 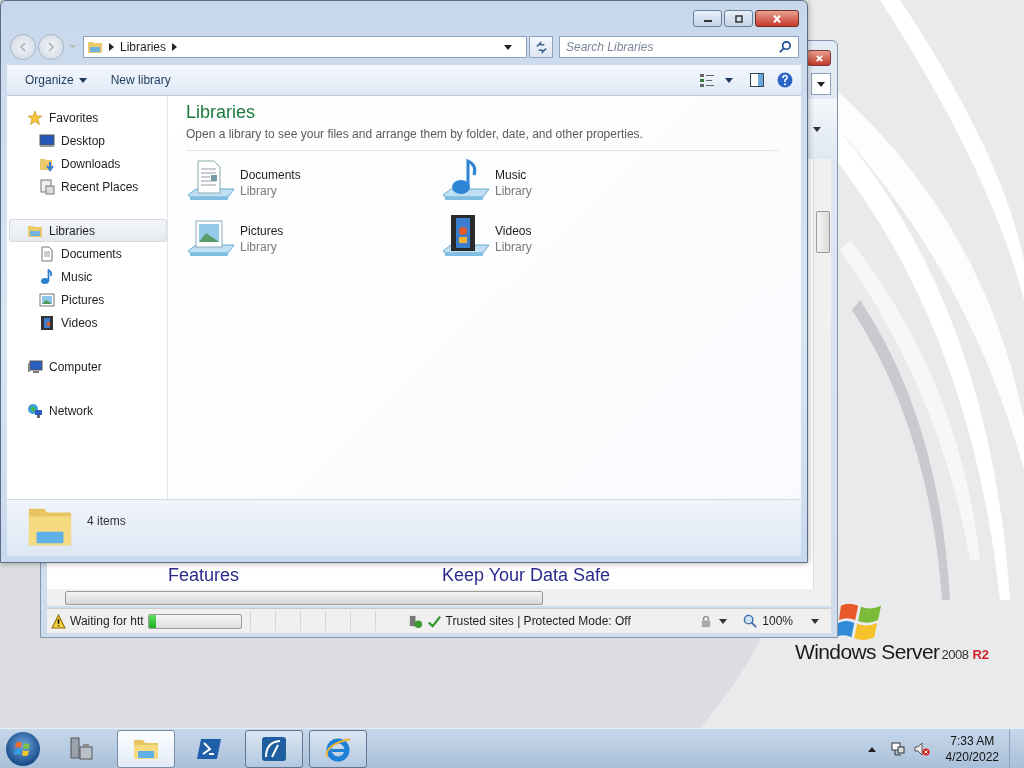 I want to click on nav-item: Music, so click(x=88, y=276).